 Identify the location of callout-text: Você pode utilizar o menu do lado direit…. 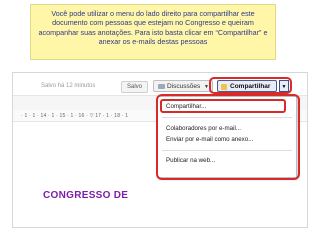
(153, 27).